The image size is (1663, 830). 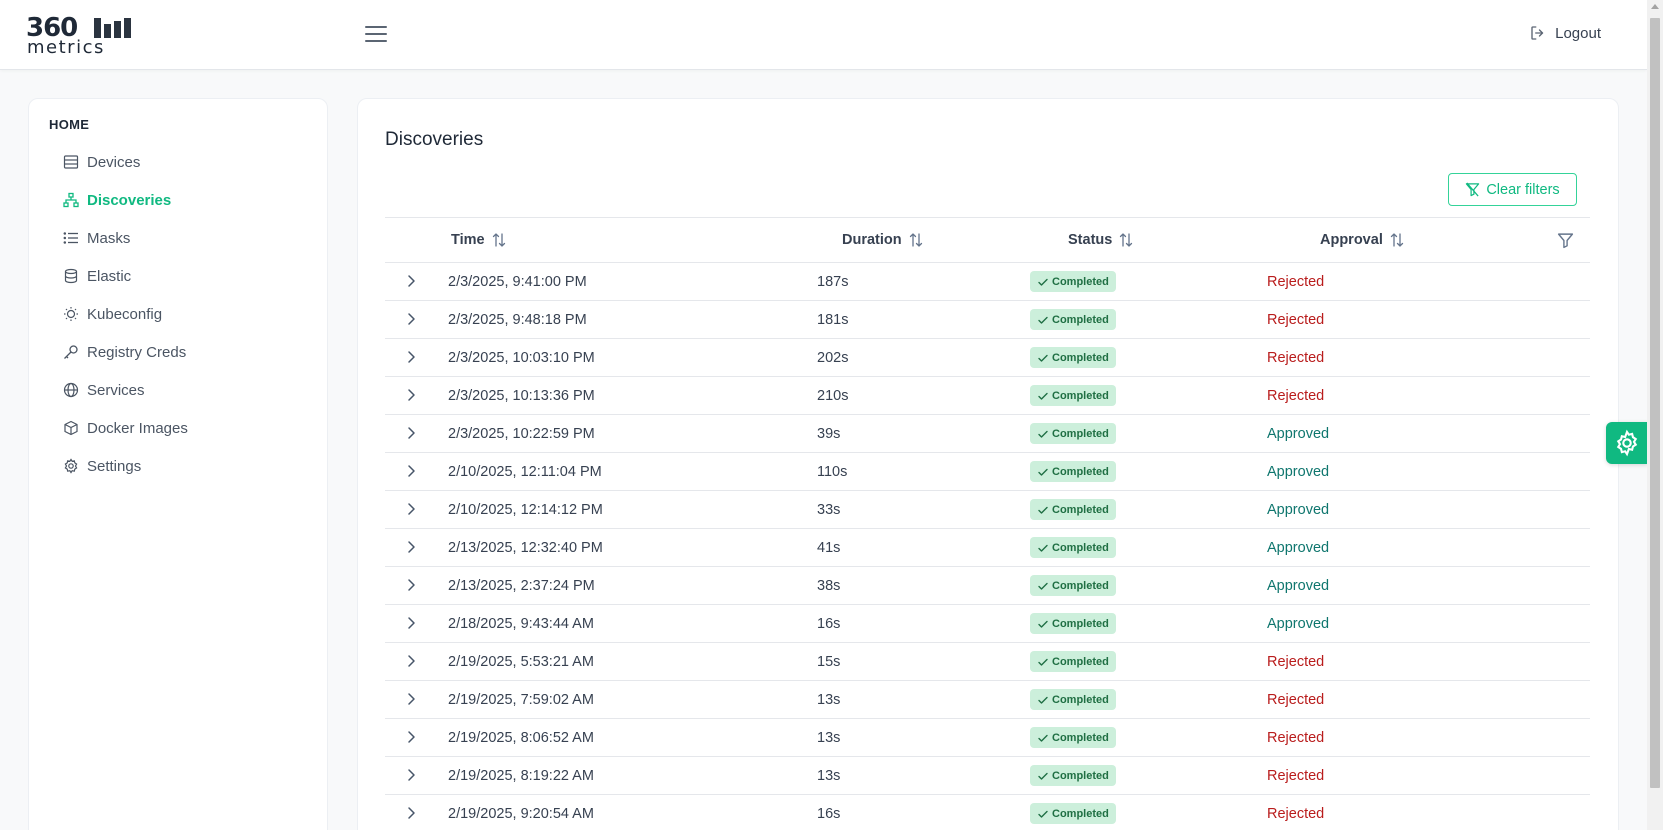 What do you see at coordinates (829, 814) in the screenshot?
I see `duration-cell: 16s` at bounding box center [829, 814].